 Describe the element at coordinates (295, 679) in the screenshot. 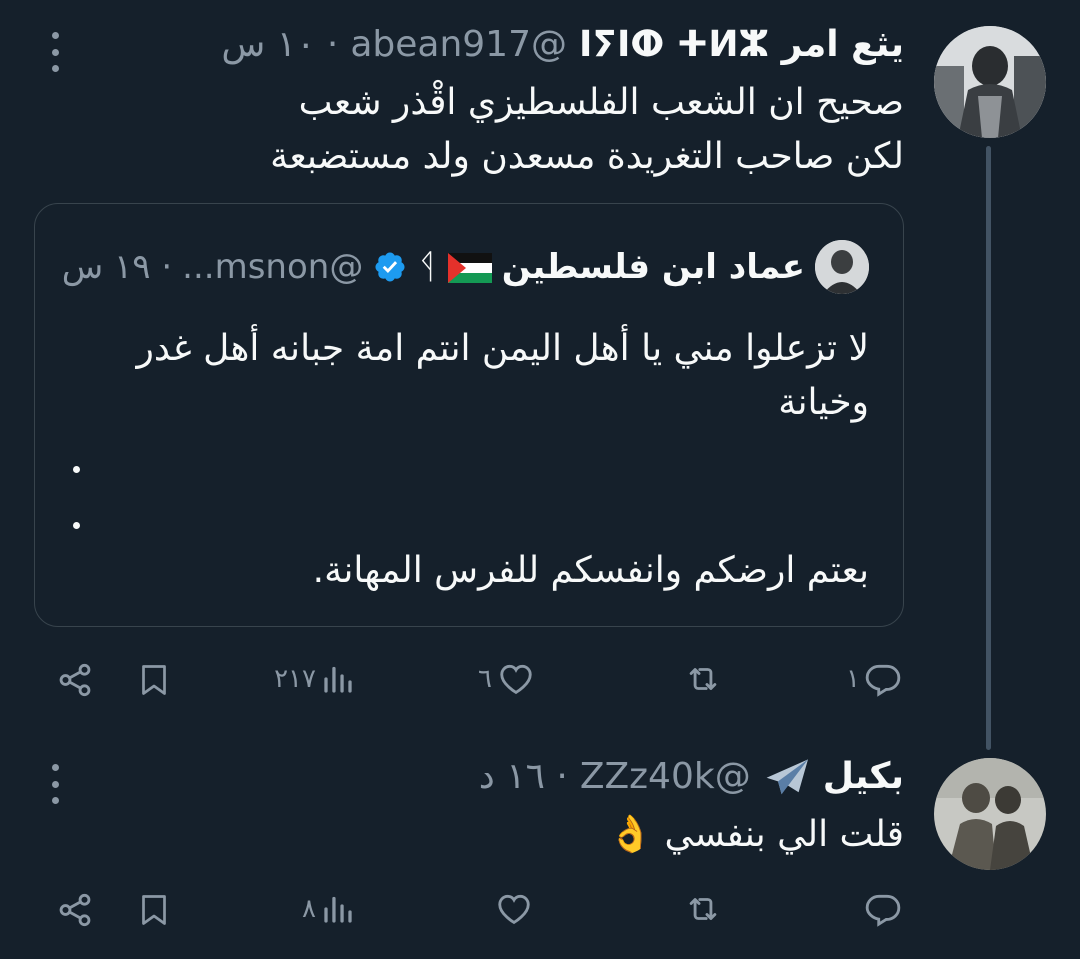

I see `views-count: ٢١٧` at that location.